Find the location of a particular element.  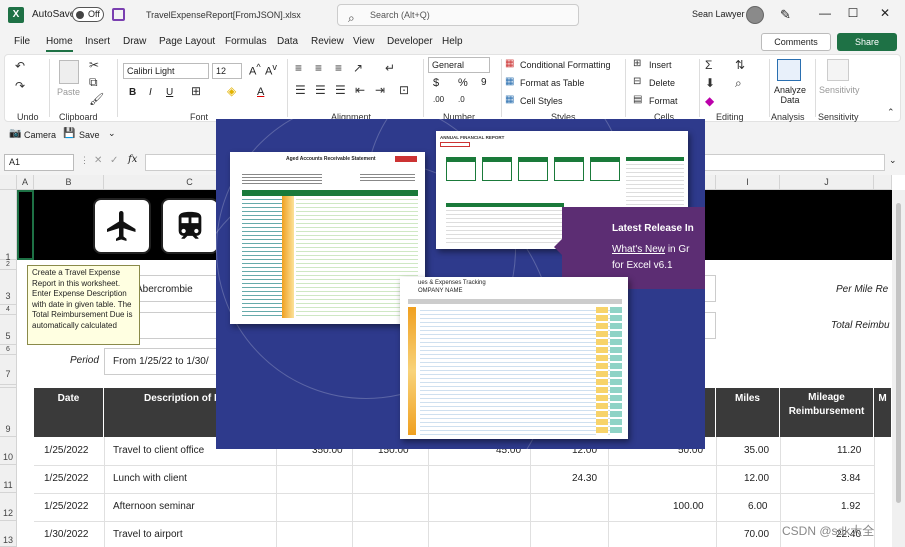

align-left-icon: ☰ is located at coordinates (300, 90).